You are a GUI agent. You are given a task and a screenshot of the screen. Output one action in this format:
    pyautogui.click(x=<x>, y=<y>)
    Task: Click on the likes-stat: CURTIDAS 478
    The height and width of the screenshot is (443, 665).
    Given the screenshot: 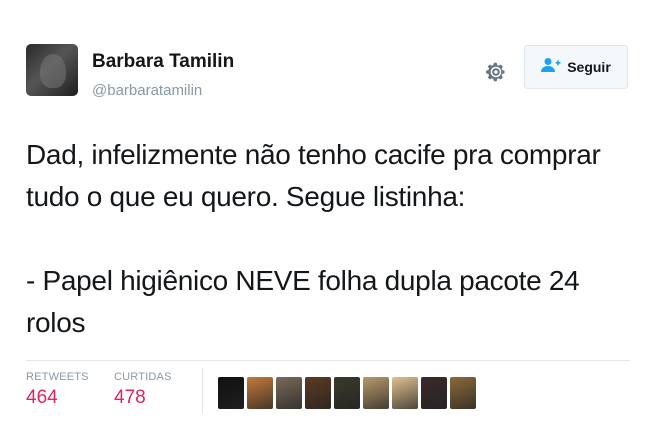 What is the action you would take?
    pyautogui.click(x=143, y=390)
    